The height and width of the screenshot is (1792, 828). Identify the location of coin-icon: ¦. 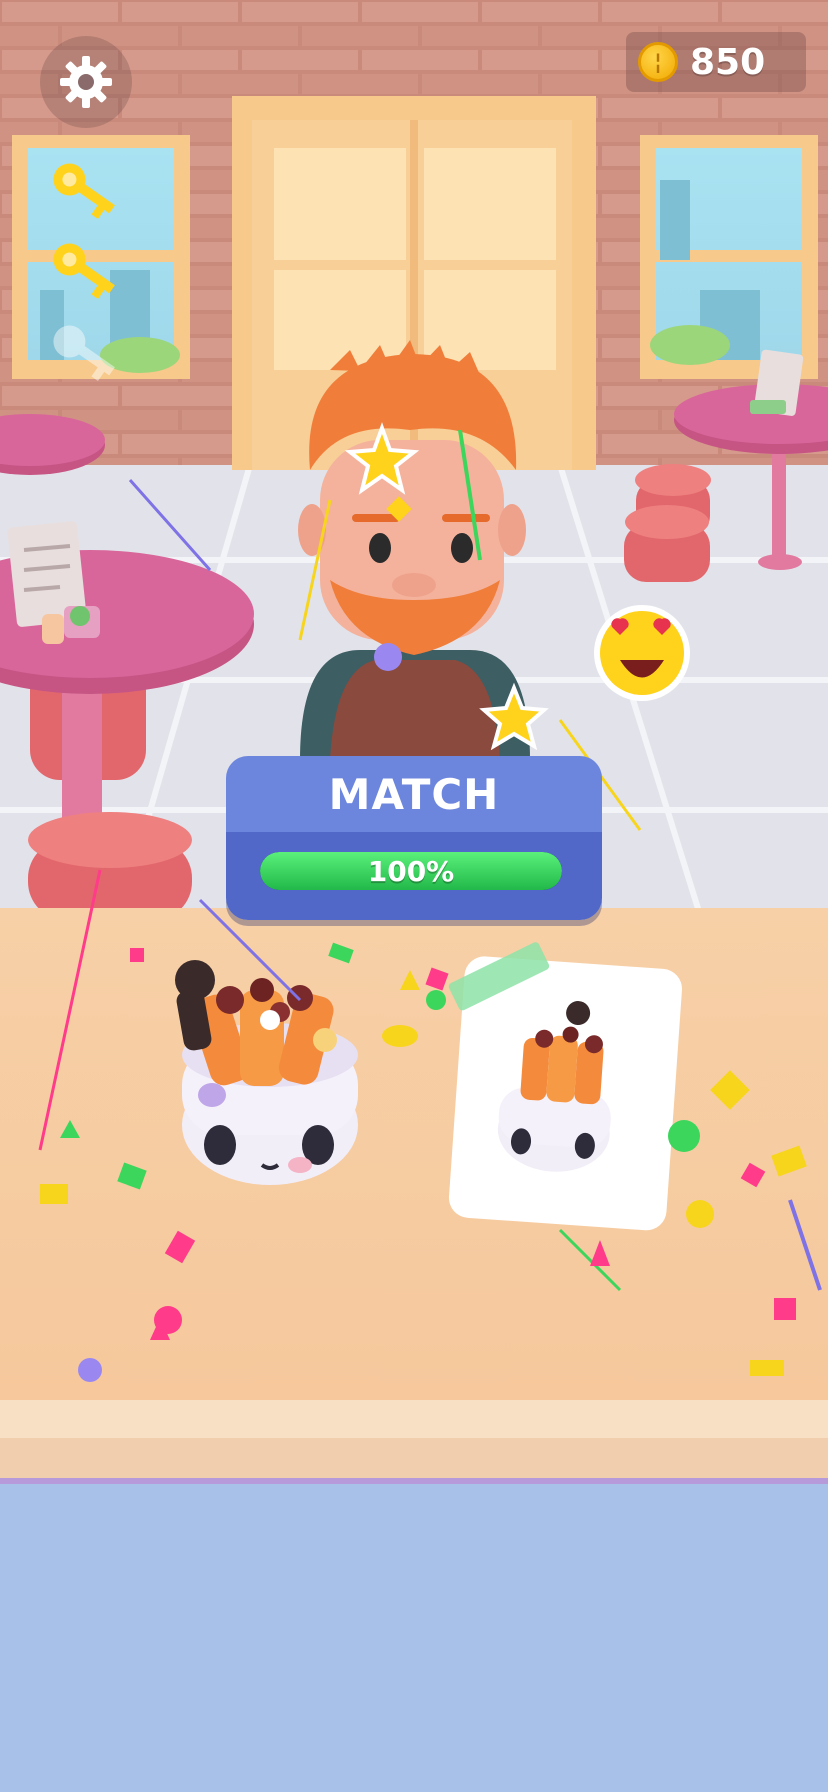
(658, 62).